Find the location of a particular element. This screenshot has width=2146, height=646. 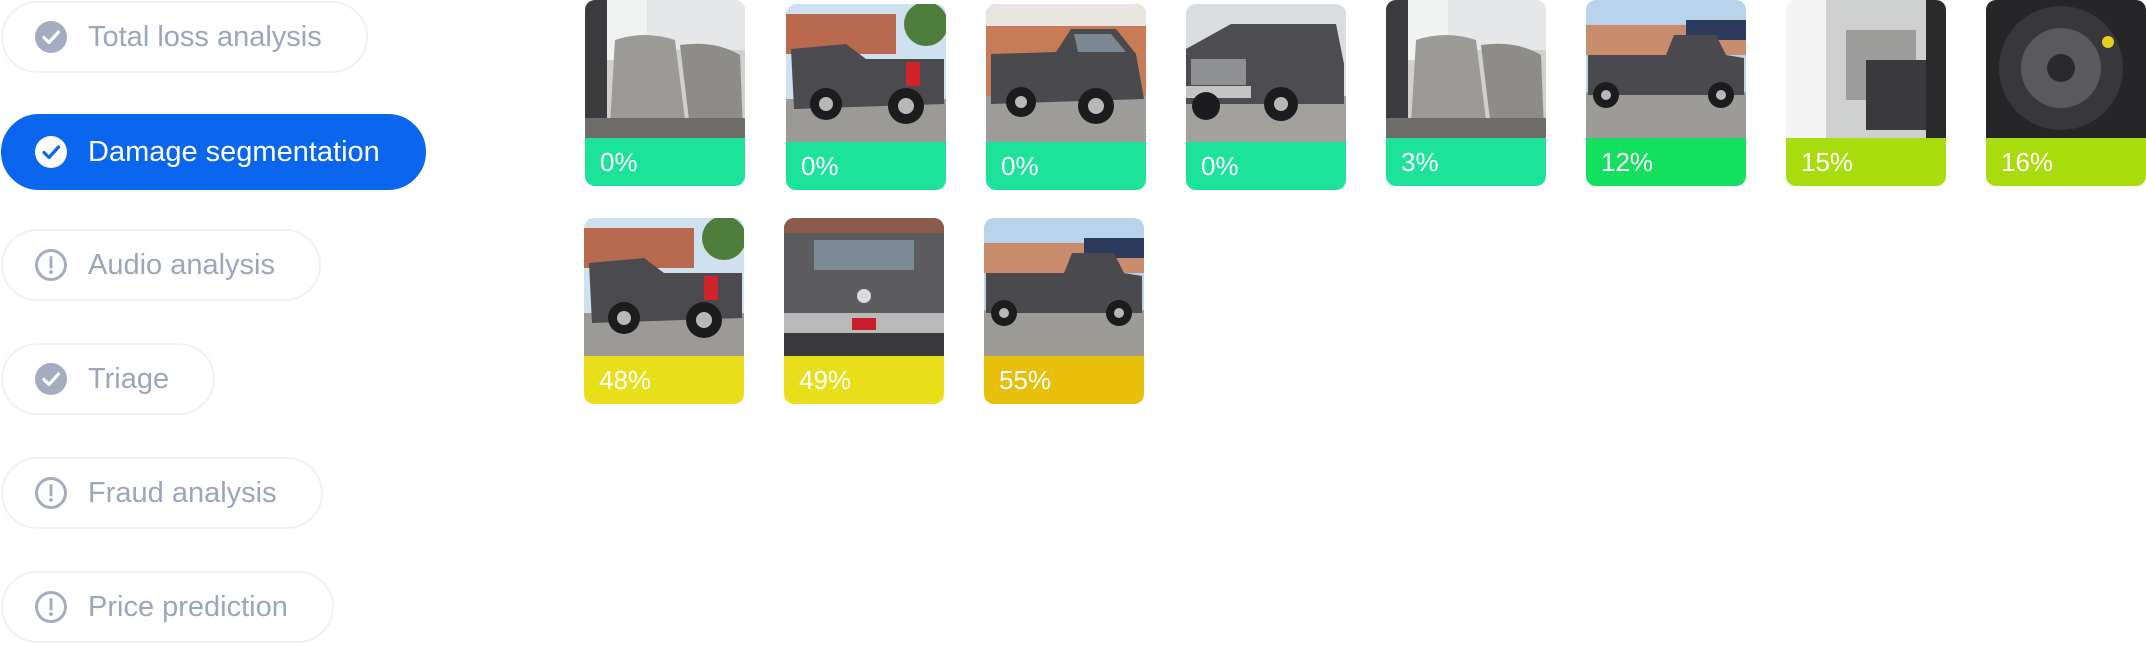

sidebar-item-triage: Triage is located at coordinates (108, 379).